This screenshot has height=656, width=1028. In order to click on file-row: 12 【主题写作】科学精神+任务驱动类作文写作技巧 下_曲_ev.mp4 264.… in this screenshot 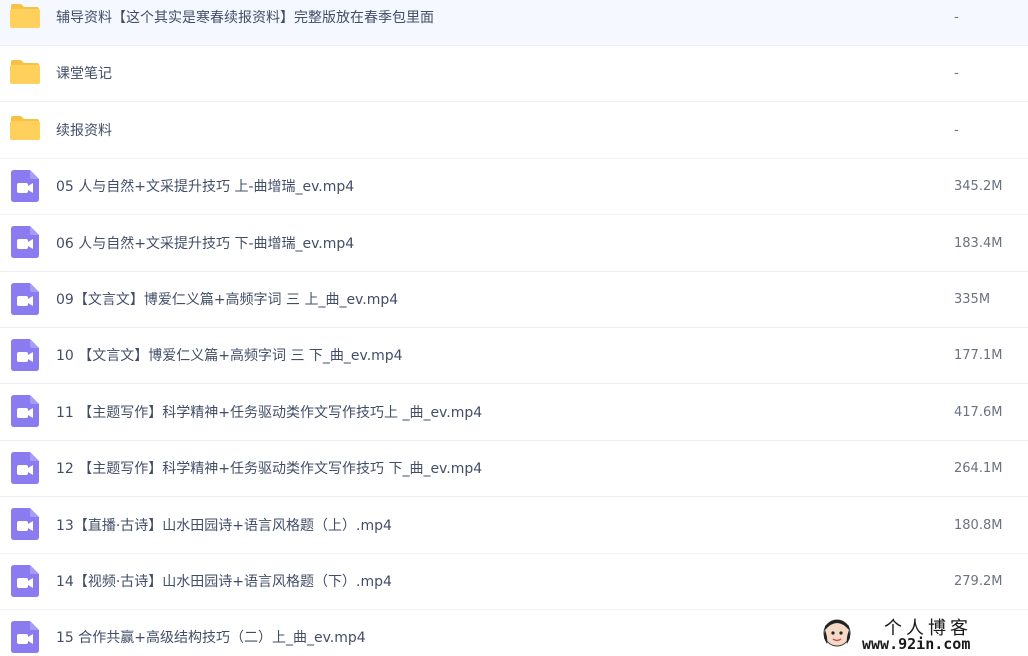, I will do `click(514, 469)`.